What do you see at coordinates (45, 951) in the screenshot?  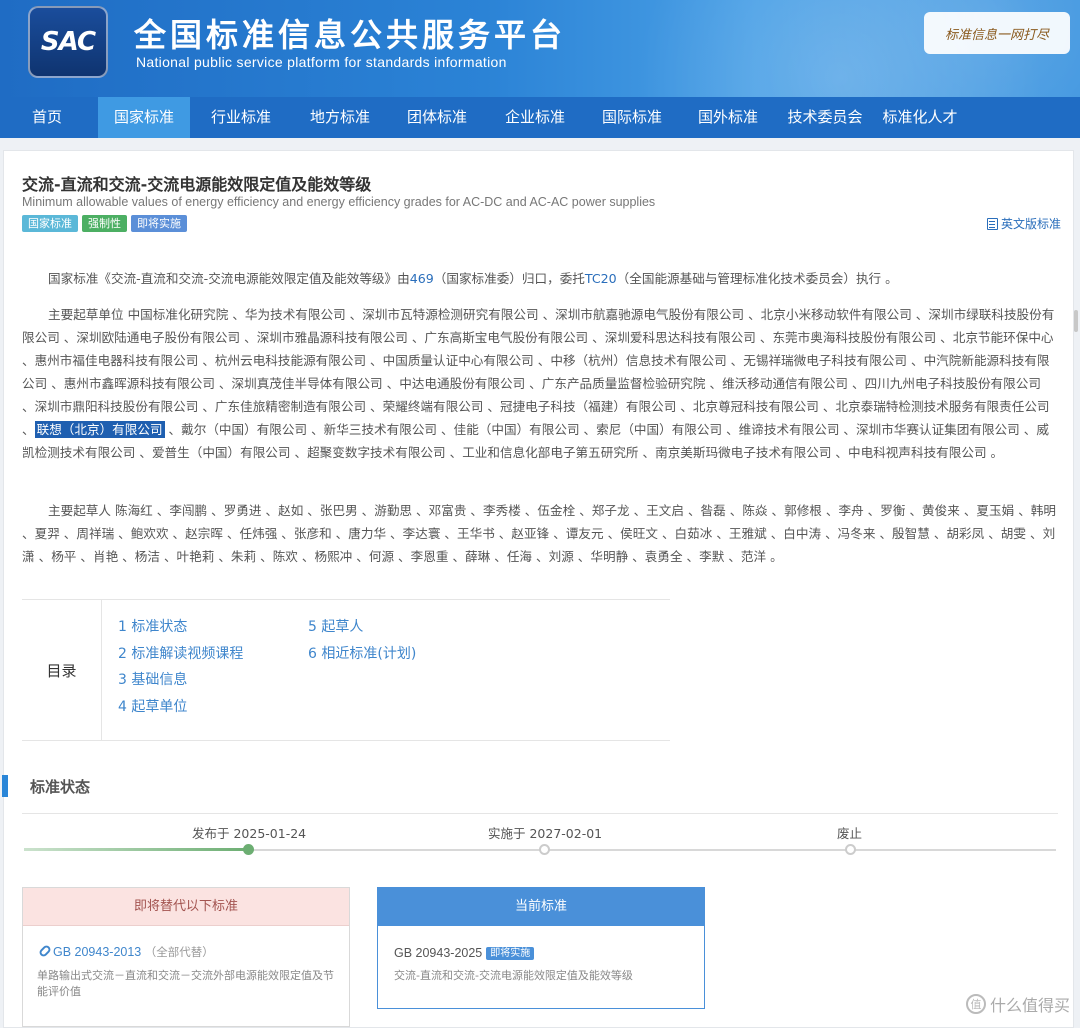 I see `link-icon` at bounding box center [45, 951].